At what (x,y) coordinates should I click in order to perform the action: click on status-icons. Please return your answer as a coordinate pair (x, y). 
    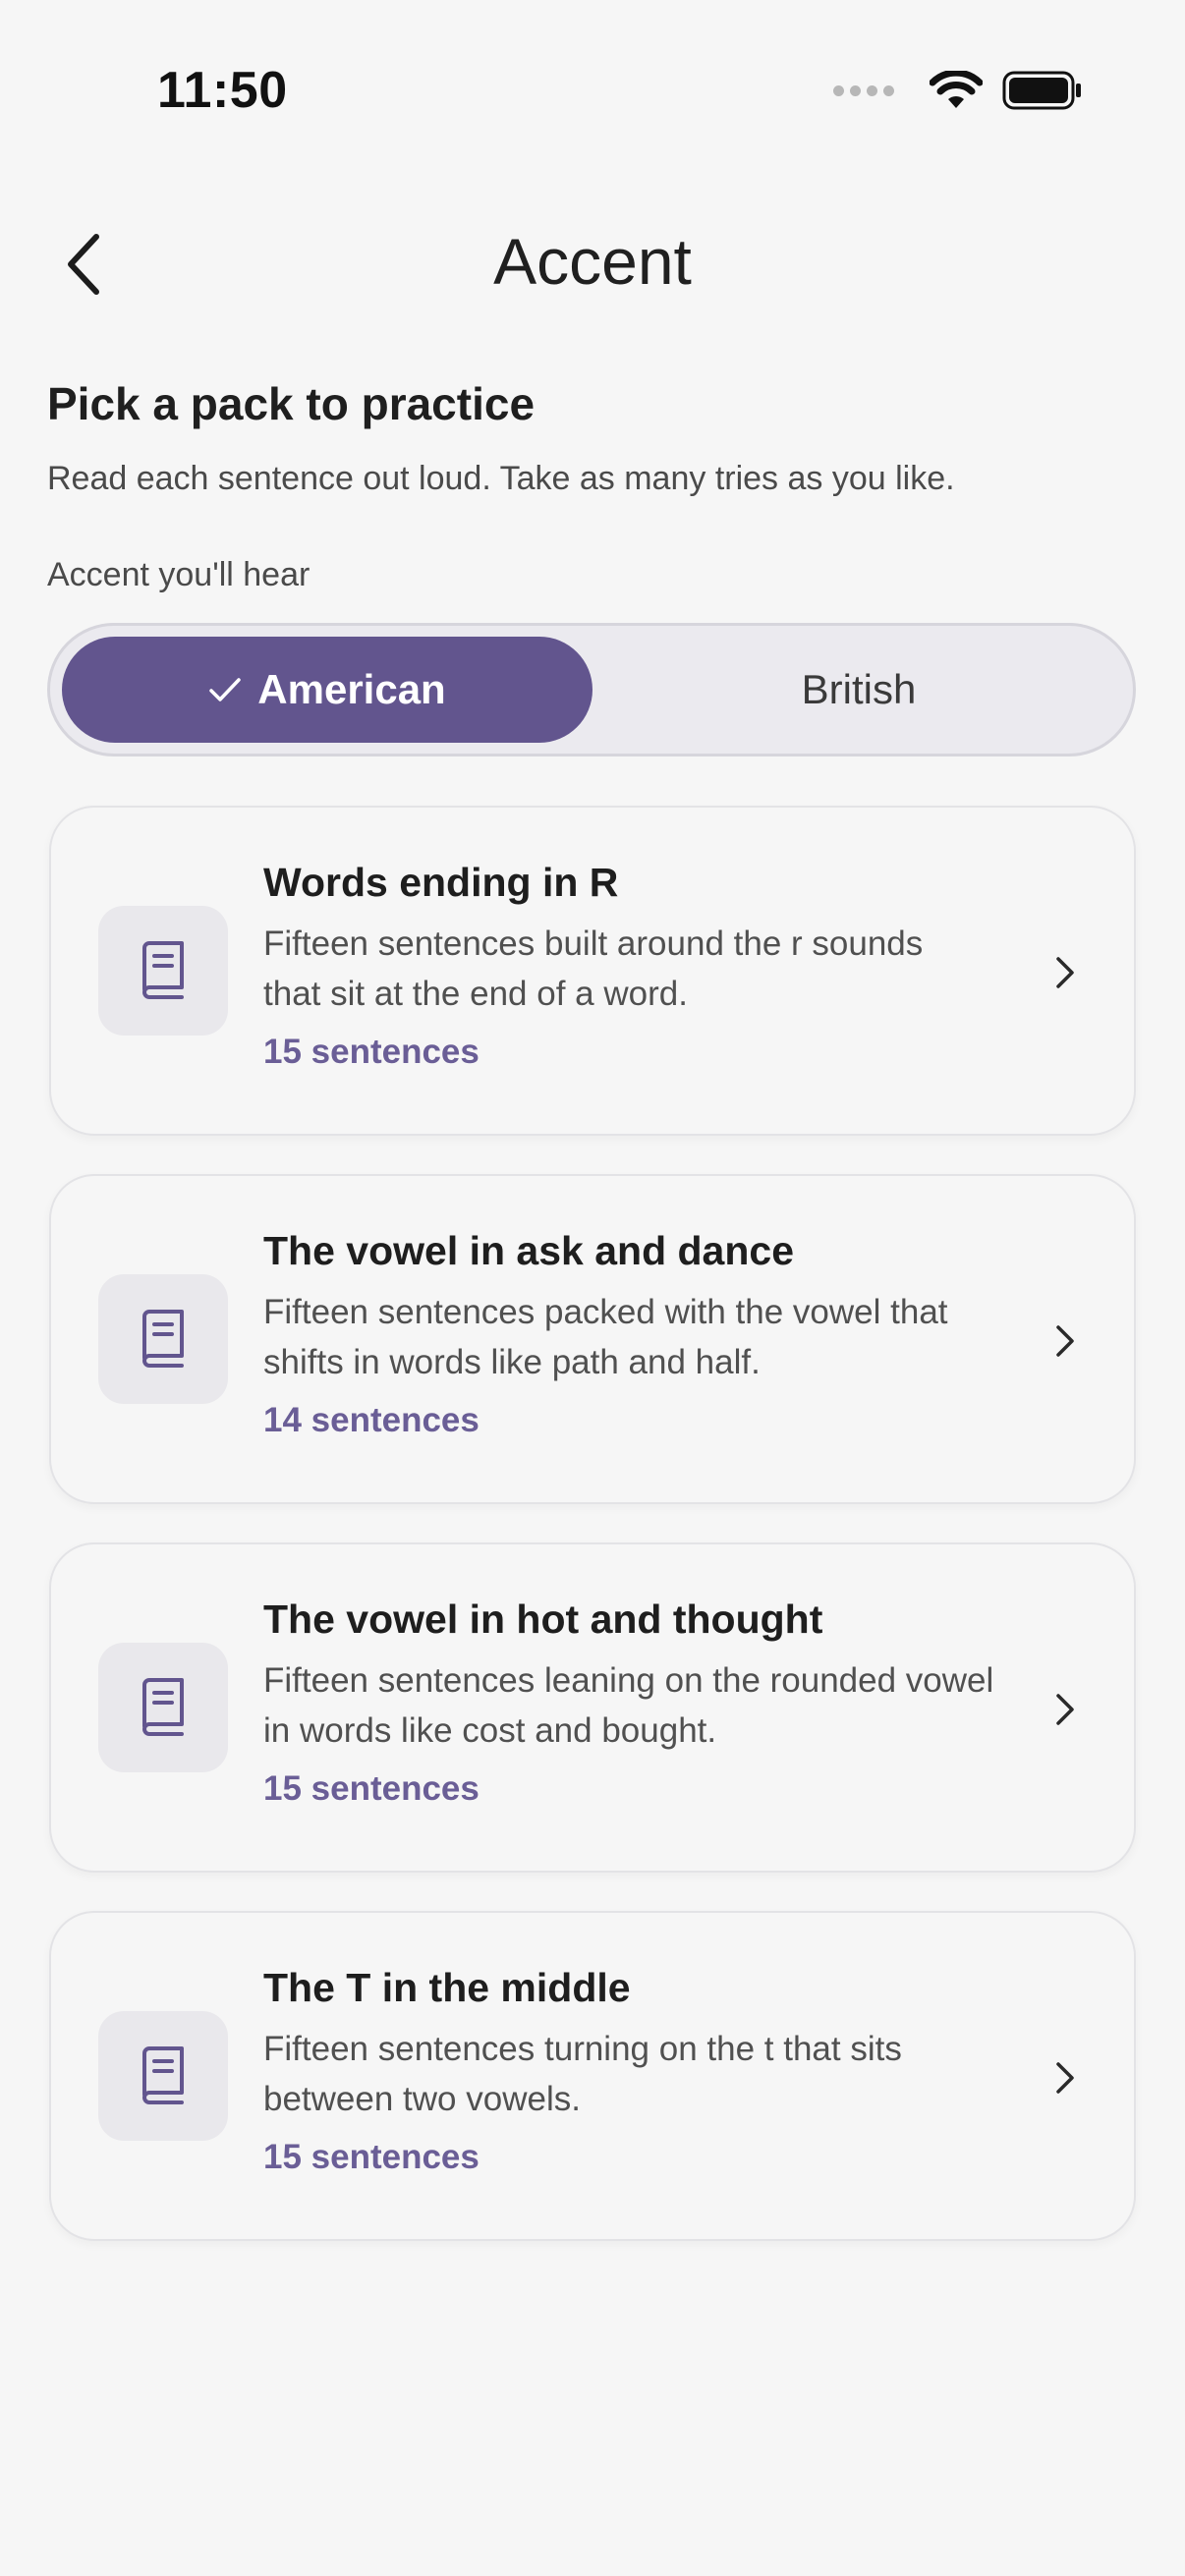
    Looking at the image, I should click on (958, 90).